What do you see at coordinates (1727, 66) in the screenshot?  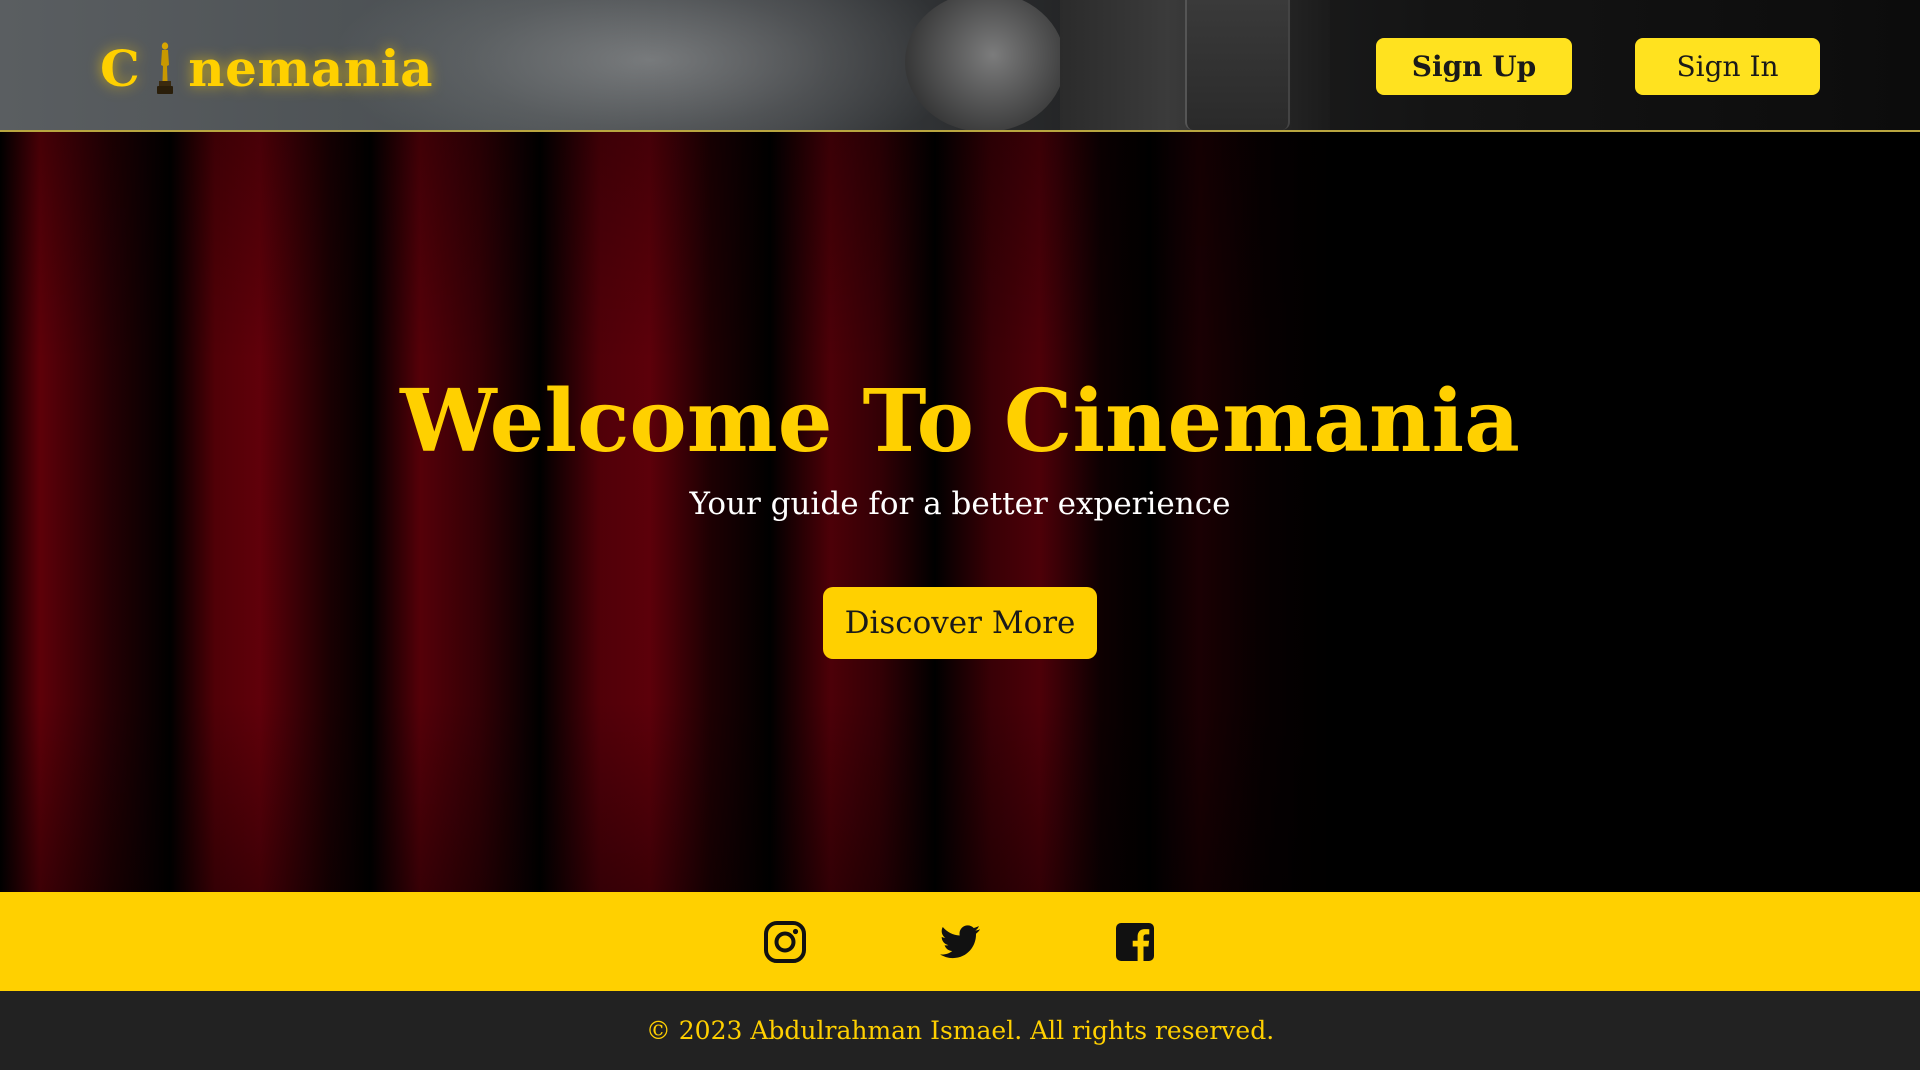 I see `sign-in-button: Sign In` at bounding box center [1727, 66].